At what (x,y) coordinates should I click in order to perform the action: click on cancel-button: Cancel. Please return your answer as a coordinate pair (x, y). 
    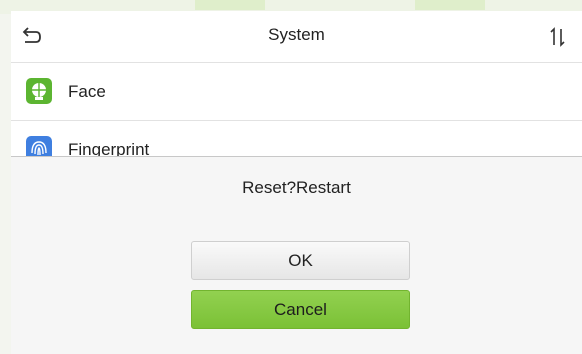
    Looking at the image, I should click on (300, 309).